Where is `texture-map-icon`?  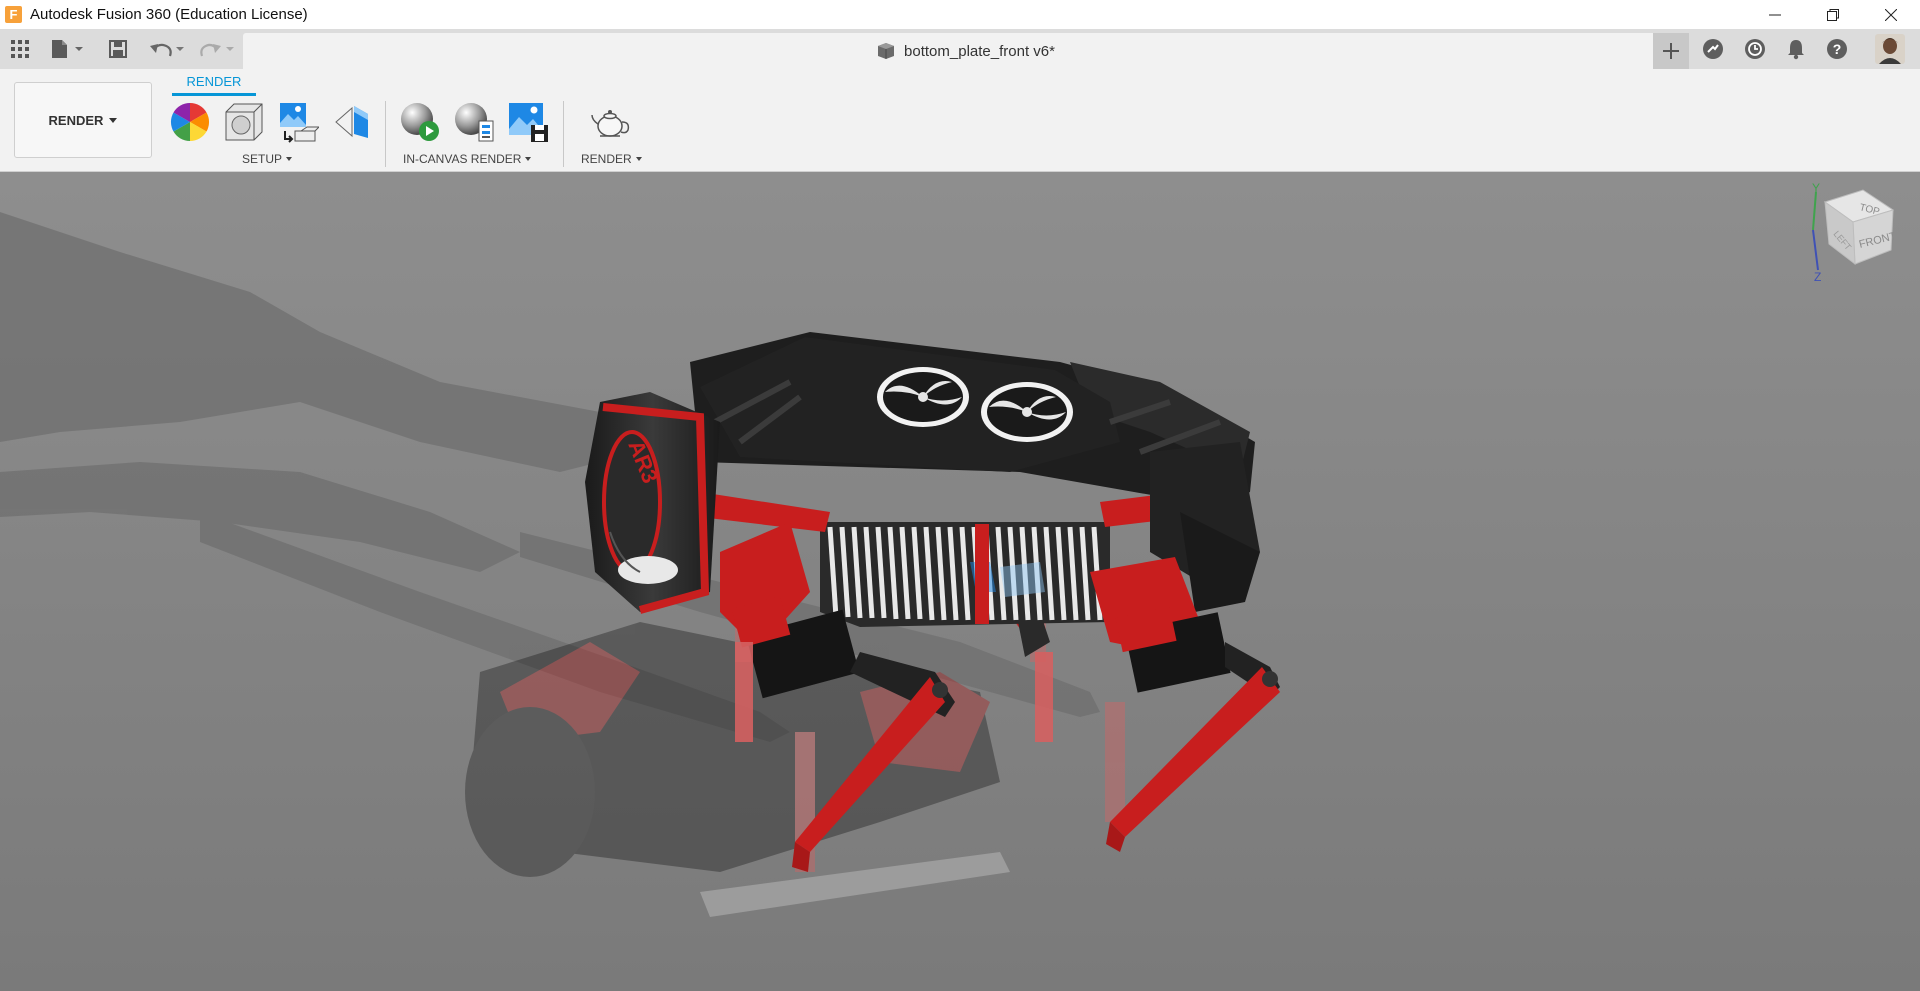 texture-map-icon is located at coordinates (298, 122).